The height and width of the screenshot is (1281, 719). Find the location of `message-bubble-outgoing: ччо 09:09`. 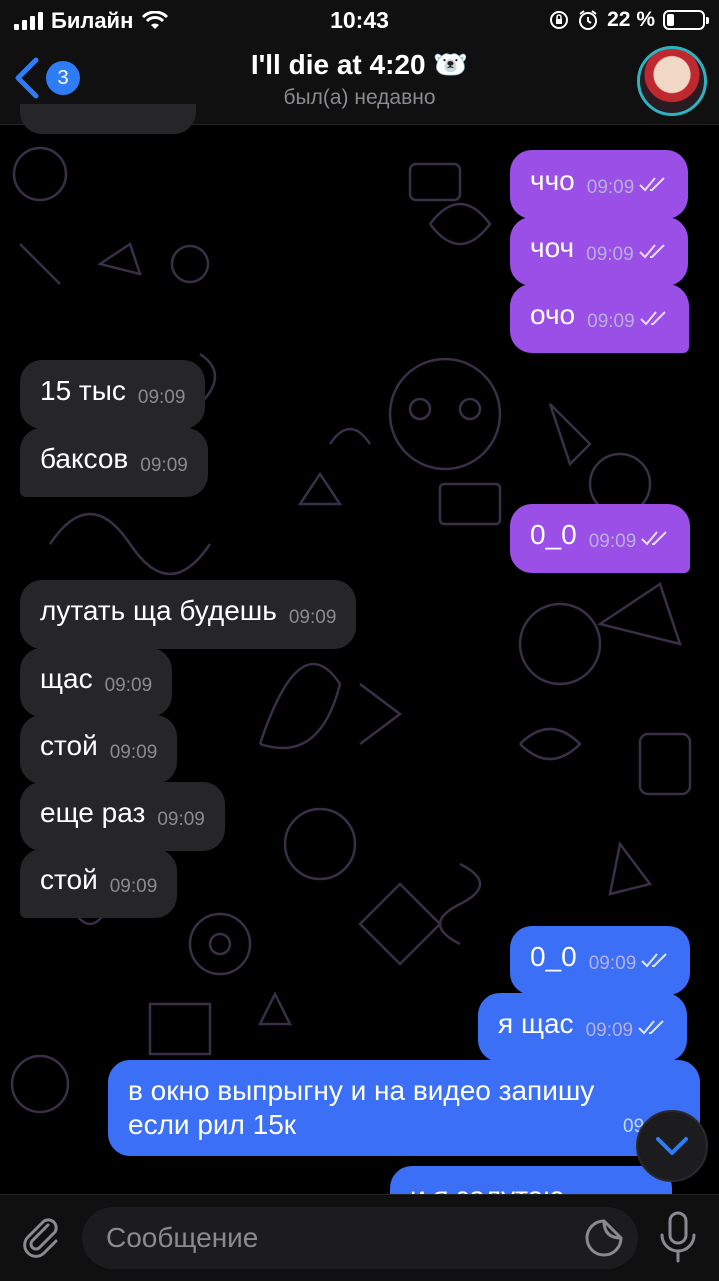

message-bubble-outgoing: ччо 09:09 is located at coordinates (599, 184).